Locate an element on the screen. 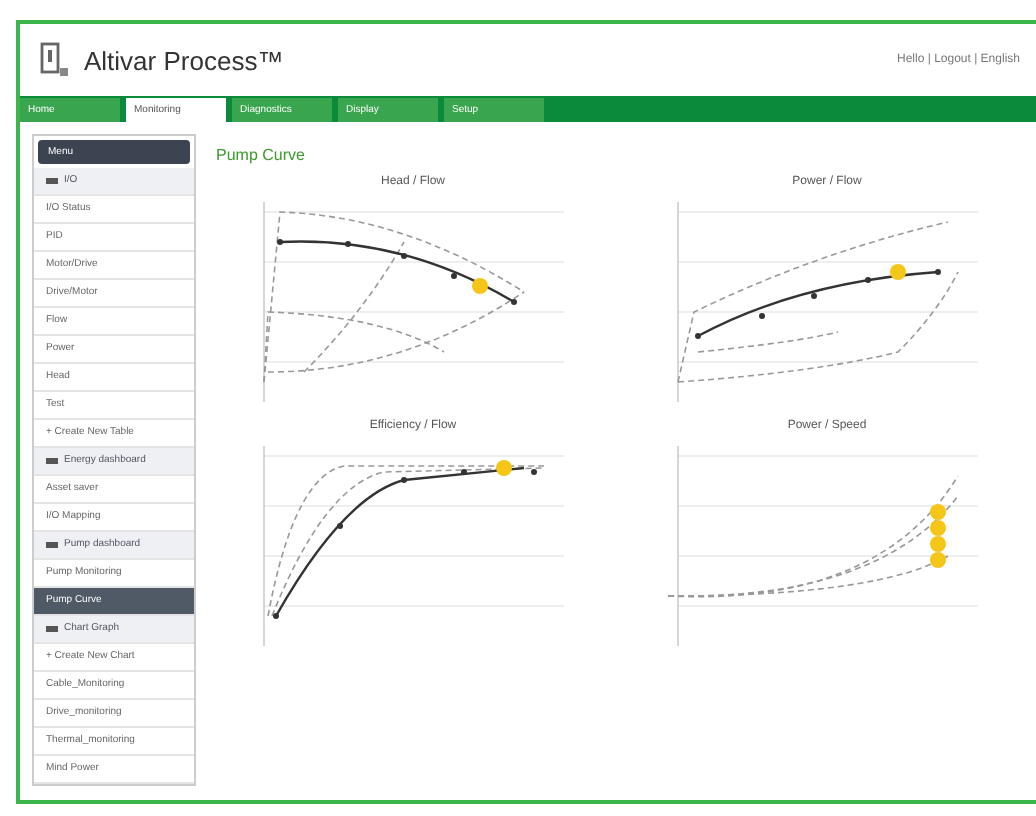 The image size is (1036, 816). logo-icon is located at coordinates (54, 60).